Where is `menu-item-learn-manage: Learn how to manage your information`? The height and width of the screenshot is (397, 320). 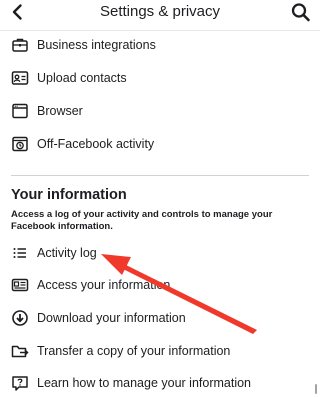
menu-item-learn-manage: Learn how to manage your information is located at coordinates (161, 383).